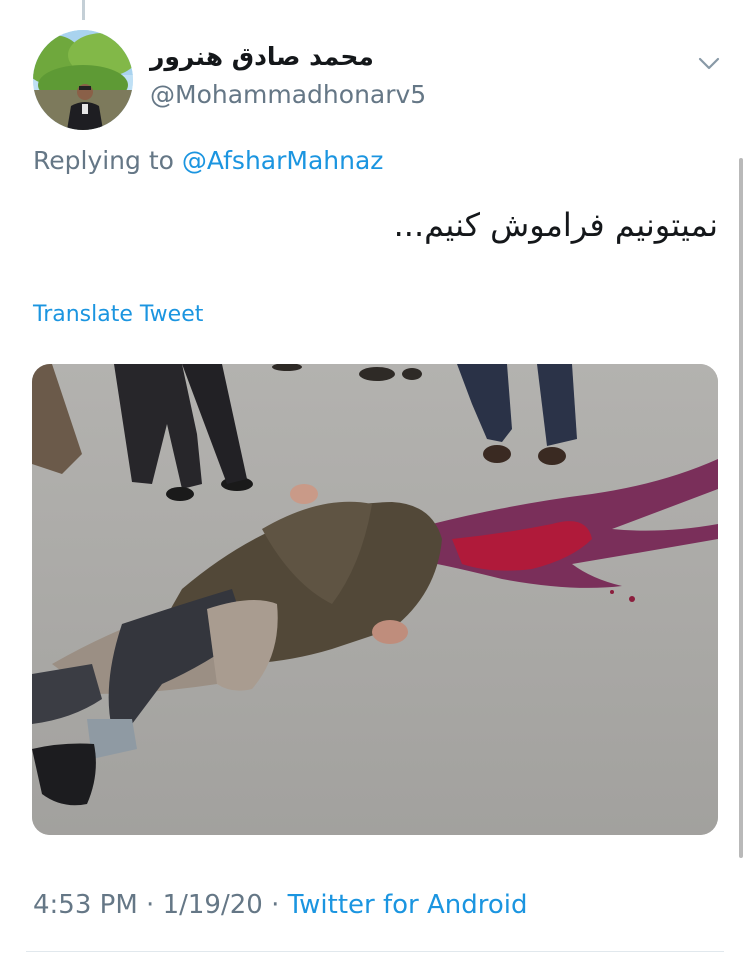 This screenshot has width=750, height=959. I want to click on tweet-date: 1/19/20, so click(213, 905).